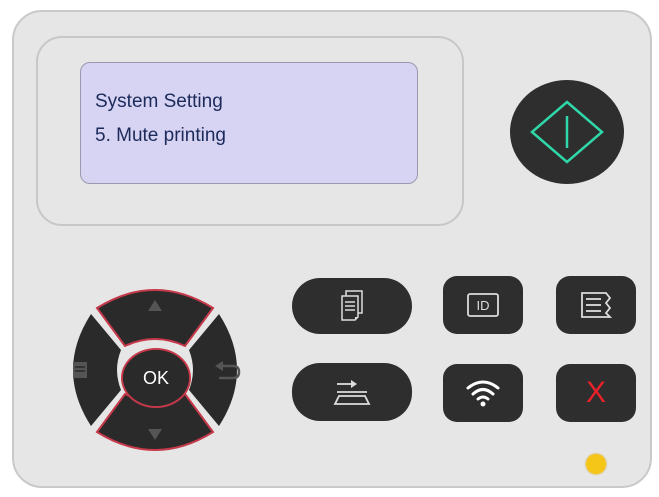  I want to click on info-page-button, so click(596, 305).